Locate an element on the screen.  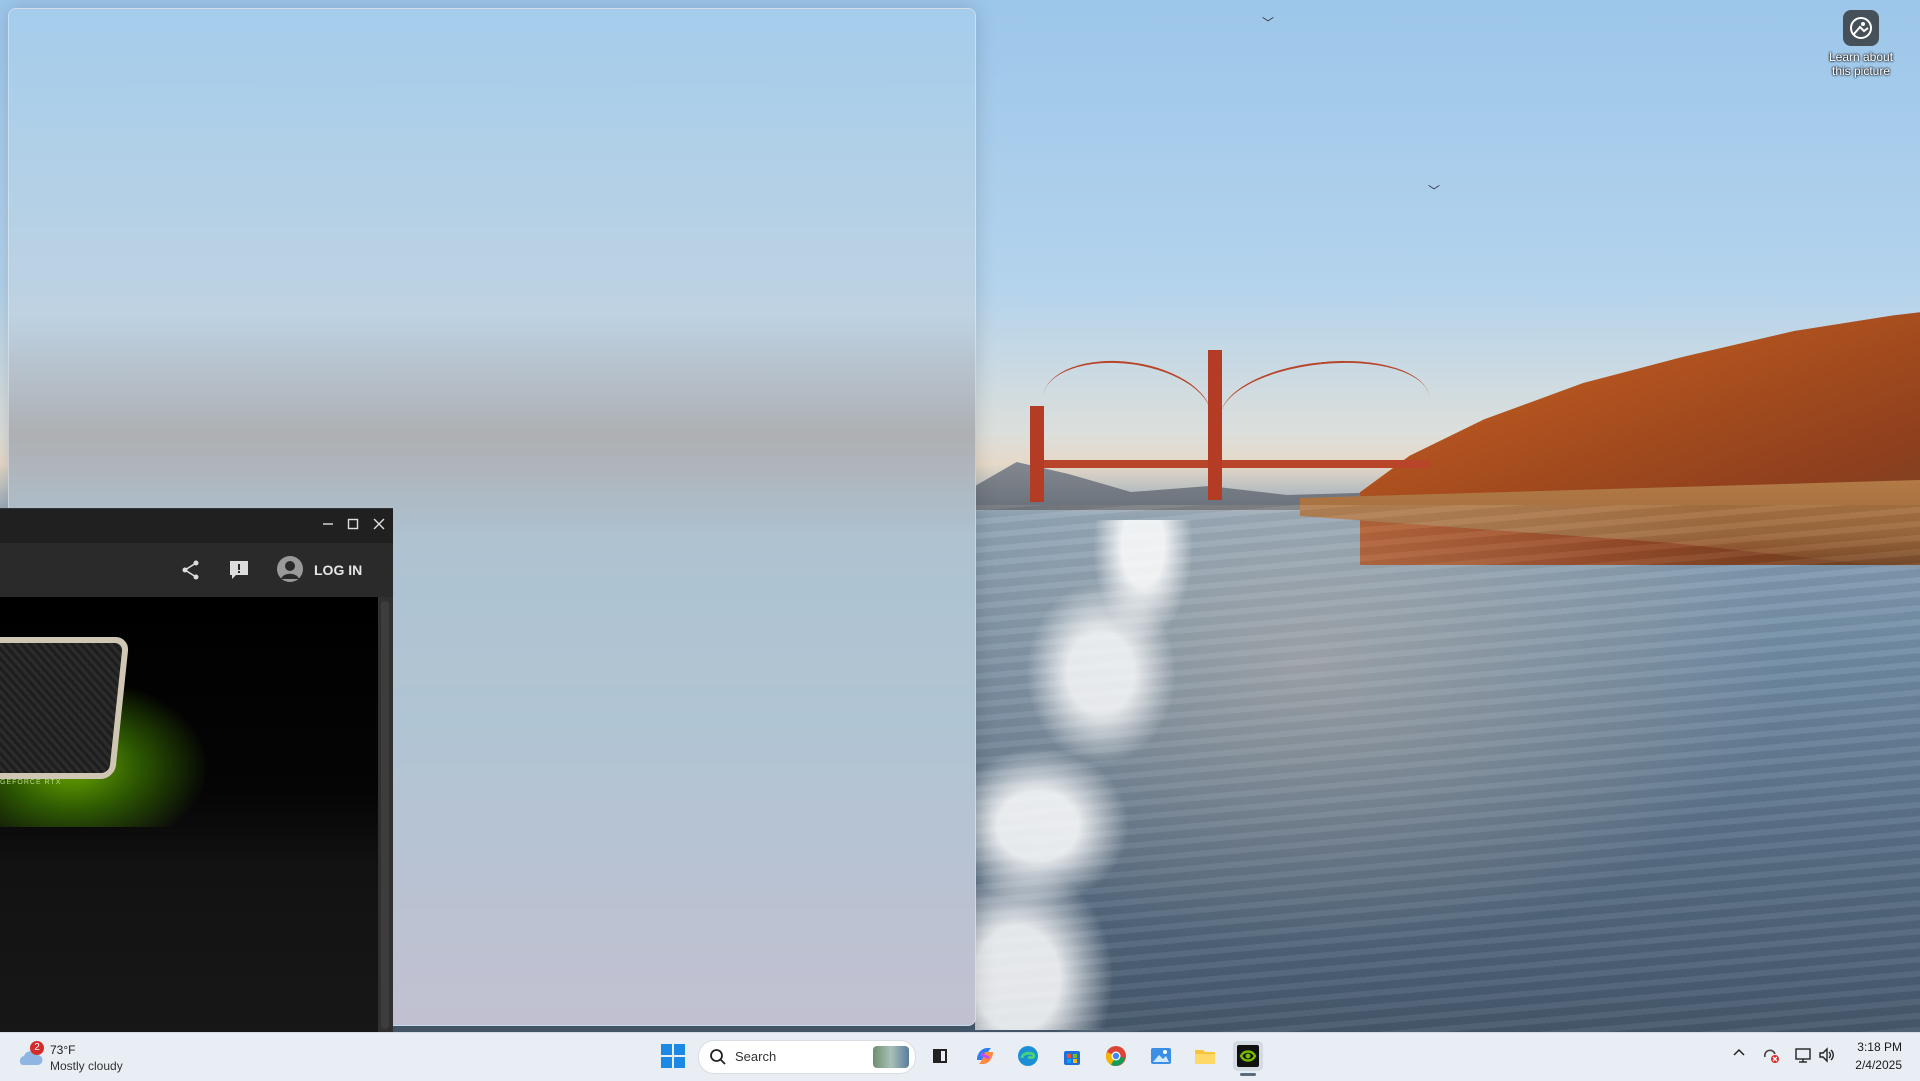
app-titlebar is located at coordinates (196, 526).